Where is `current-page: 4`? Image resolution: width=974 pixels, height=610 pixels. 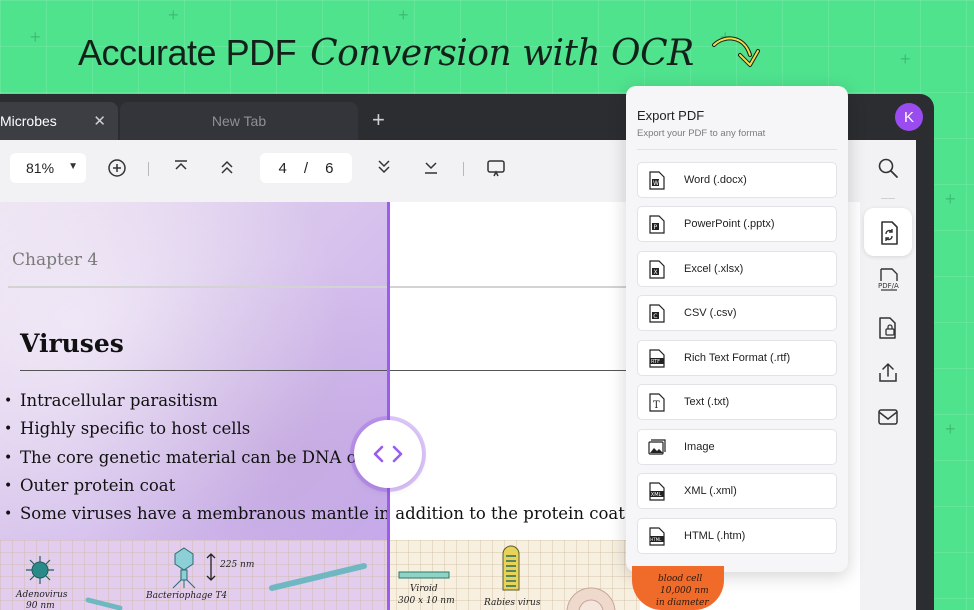 current-page: 4 is located at coordinates (282, 168).